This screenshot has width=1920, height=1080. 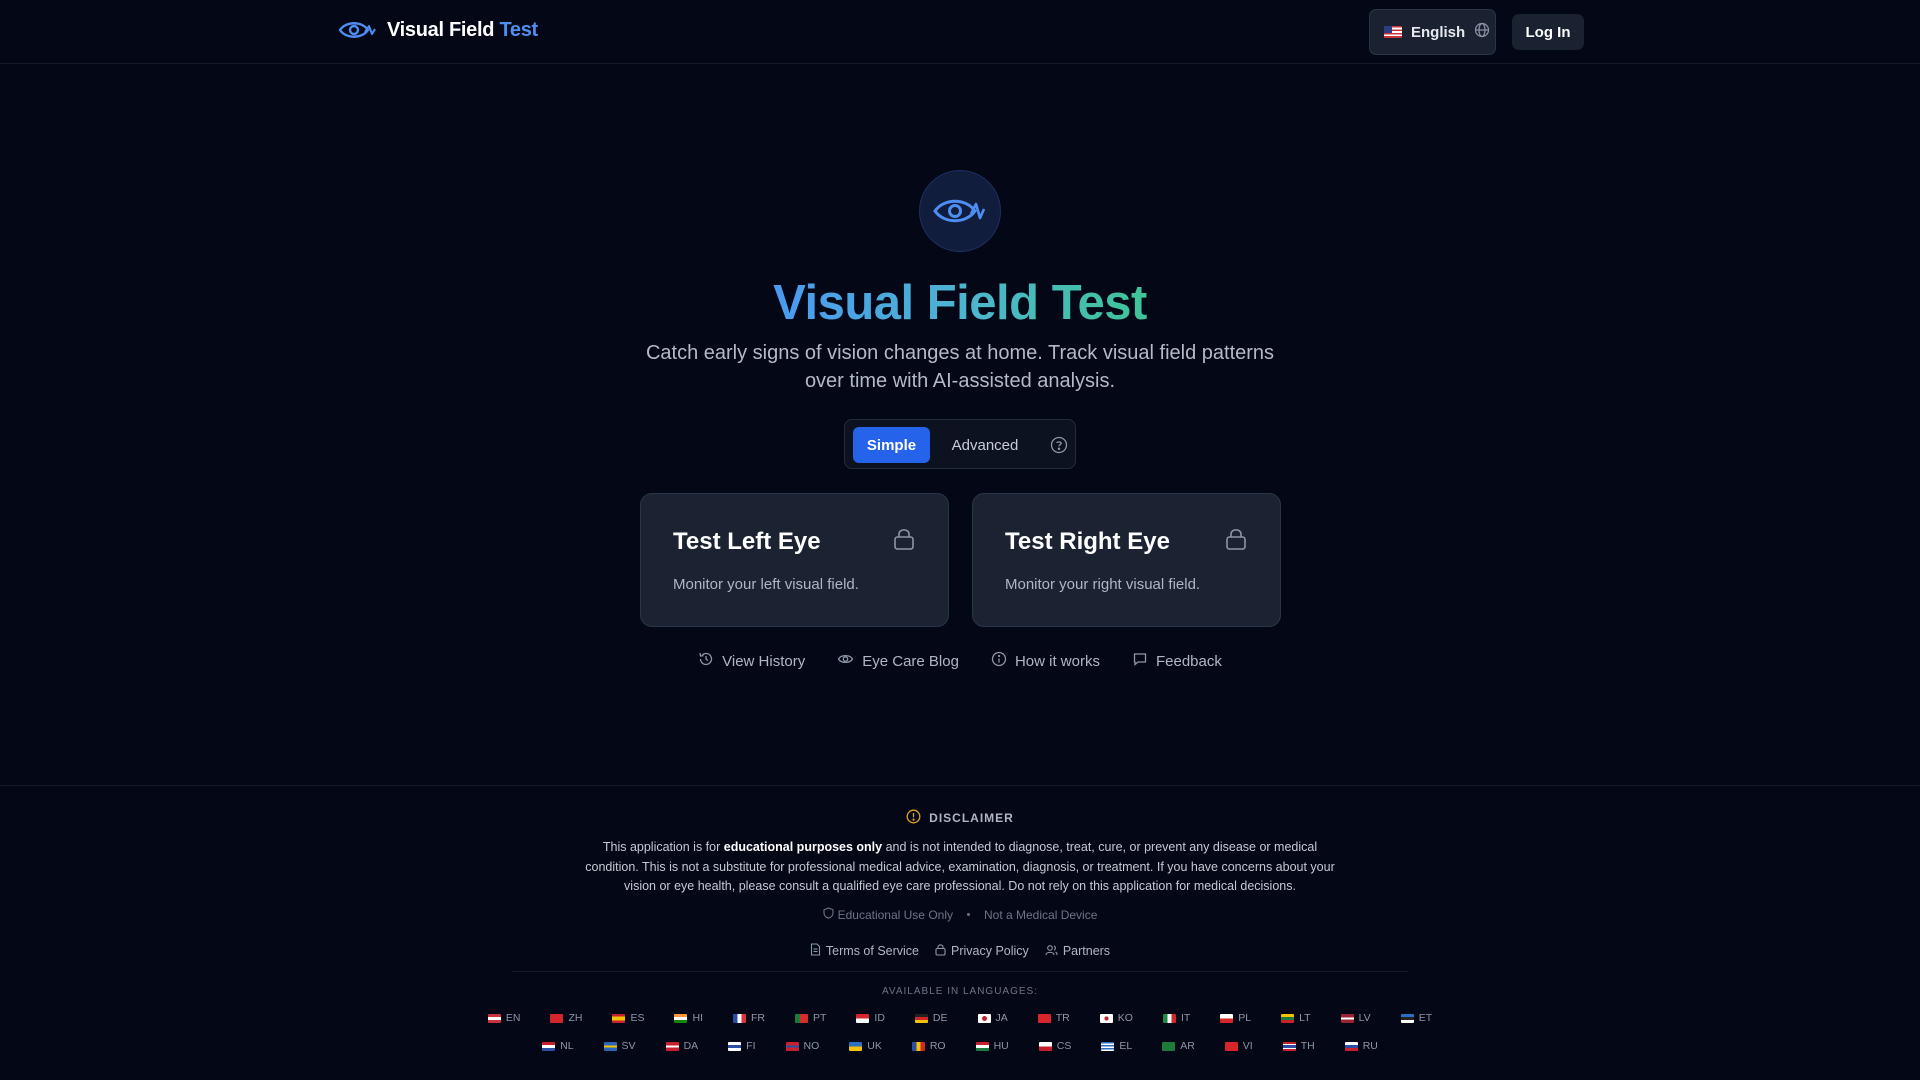 I want to click on brand-logo-link: Visual Field Test, so click(x=437, y=30).